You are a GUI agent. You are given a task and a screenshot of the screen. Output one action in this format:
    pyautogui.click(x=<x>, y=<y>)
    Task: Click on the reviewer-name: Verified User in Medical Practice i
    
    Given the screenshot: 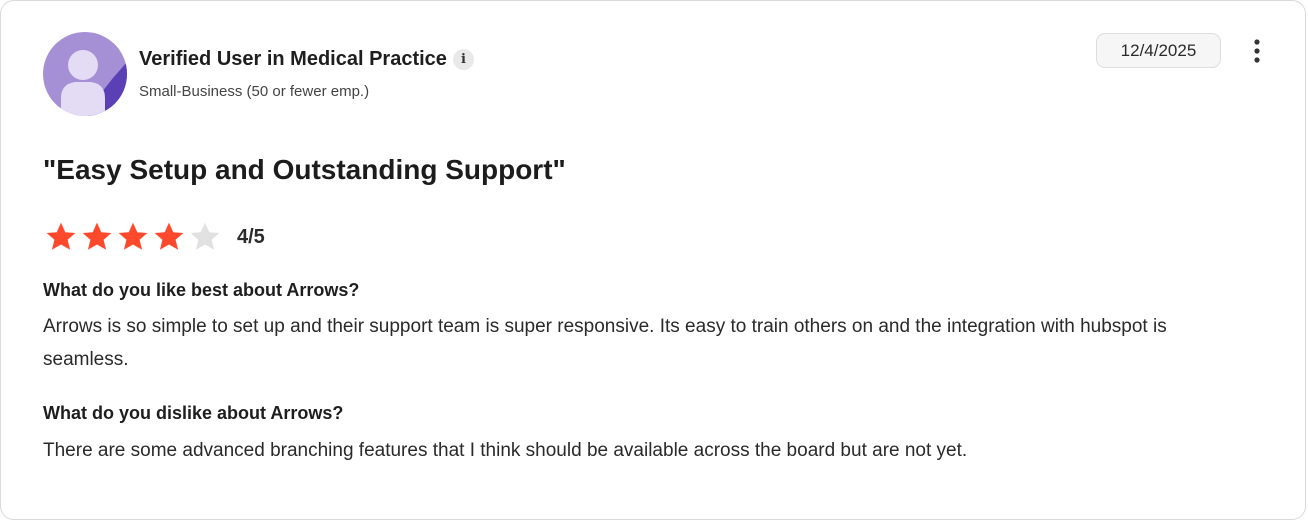 What is the action you would take?
    pyautogui.click(x=306, y=59)
    